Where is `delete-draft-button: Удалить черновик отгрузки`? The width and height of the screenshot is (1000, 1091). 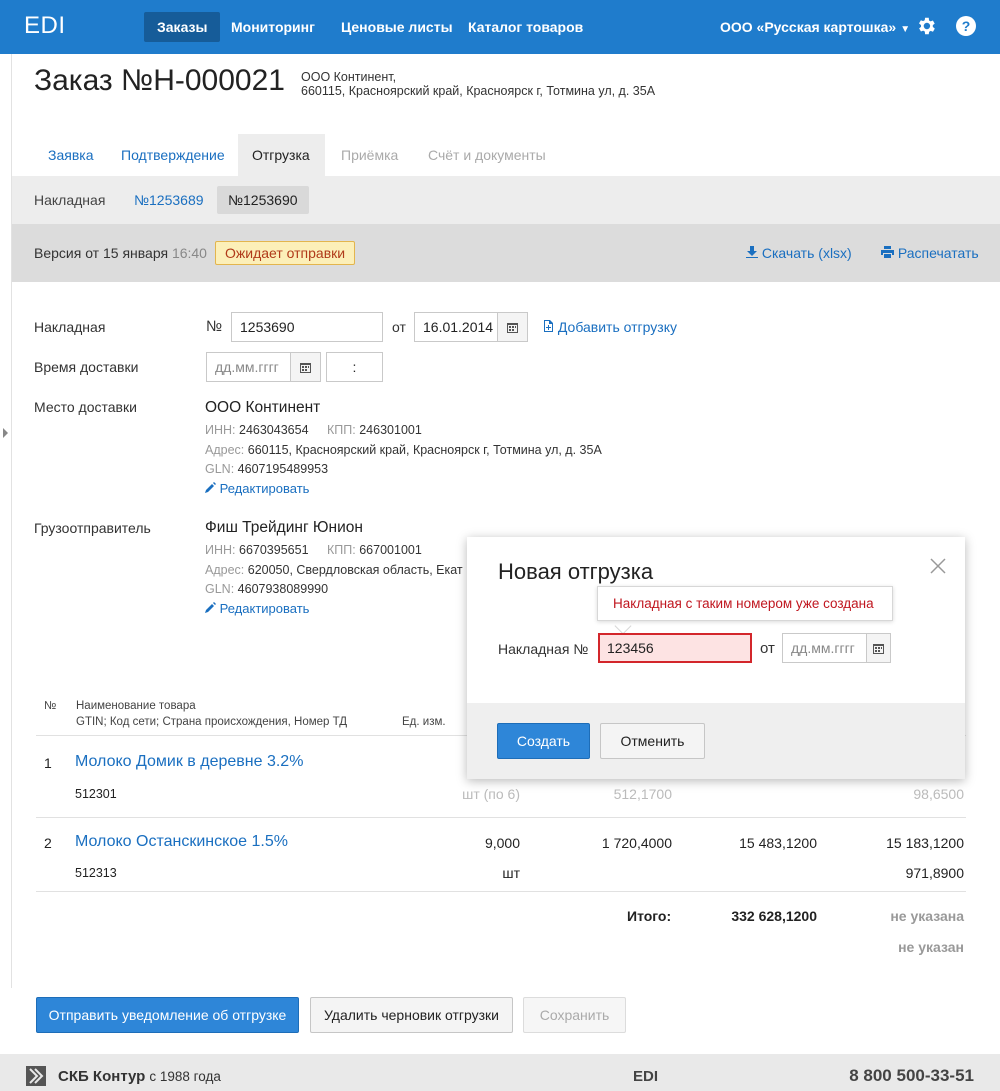
delete-draft-button: Удалить черновик отгрузки is located at coordinates (411, 1015).